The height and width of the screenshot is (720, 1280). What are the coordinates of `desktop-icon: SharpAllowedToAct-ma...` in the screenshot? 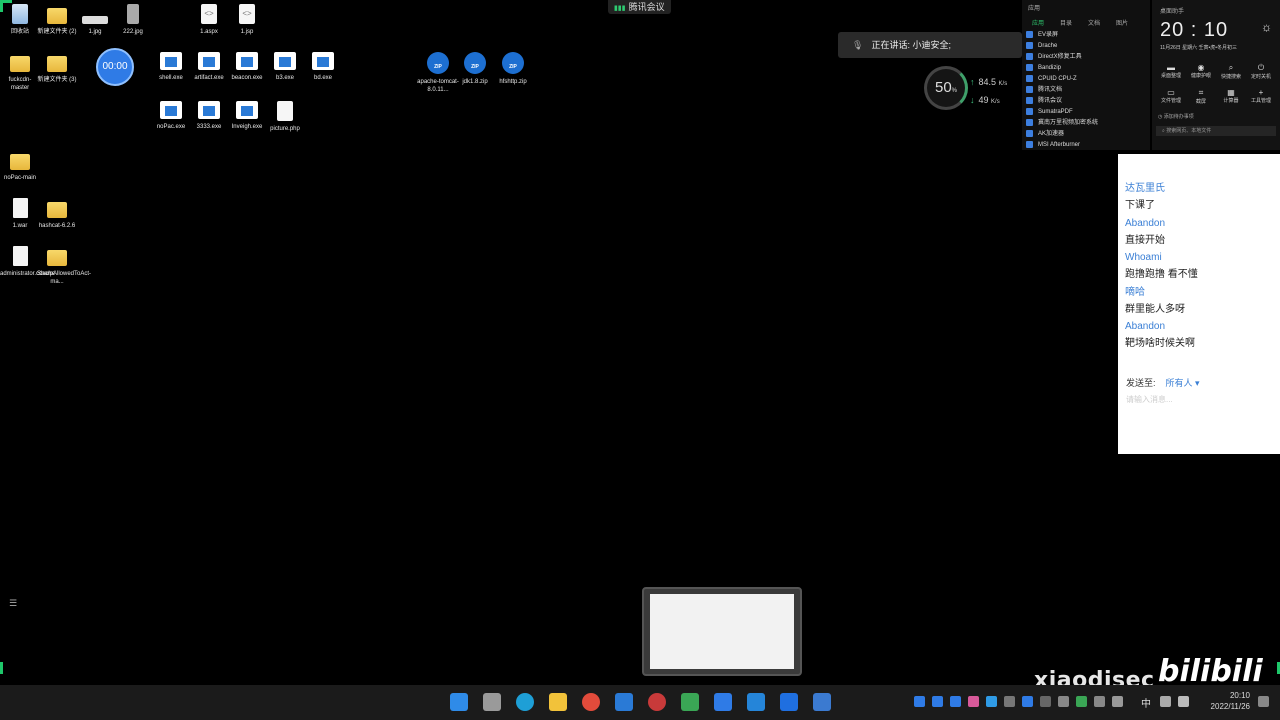 It's located at (64, 266).